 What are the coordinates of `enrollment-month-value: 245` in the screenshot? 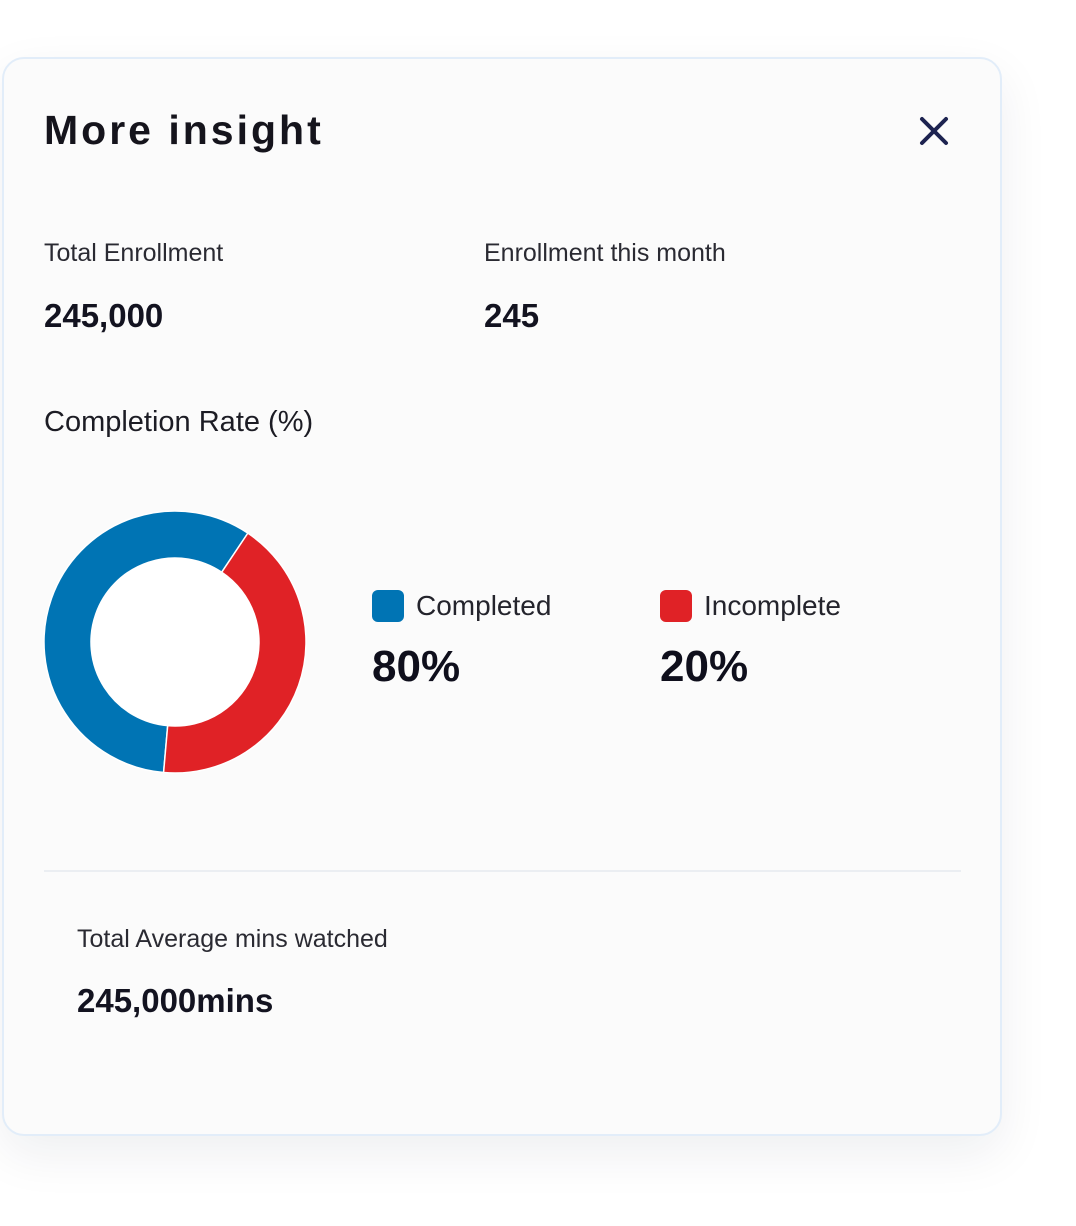 It's located at (512, 315).